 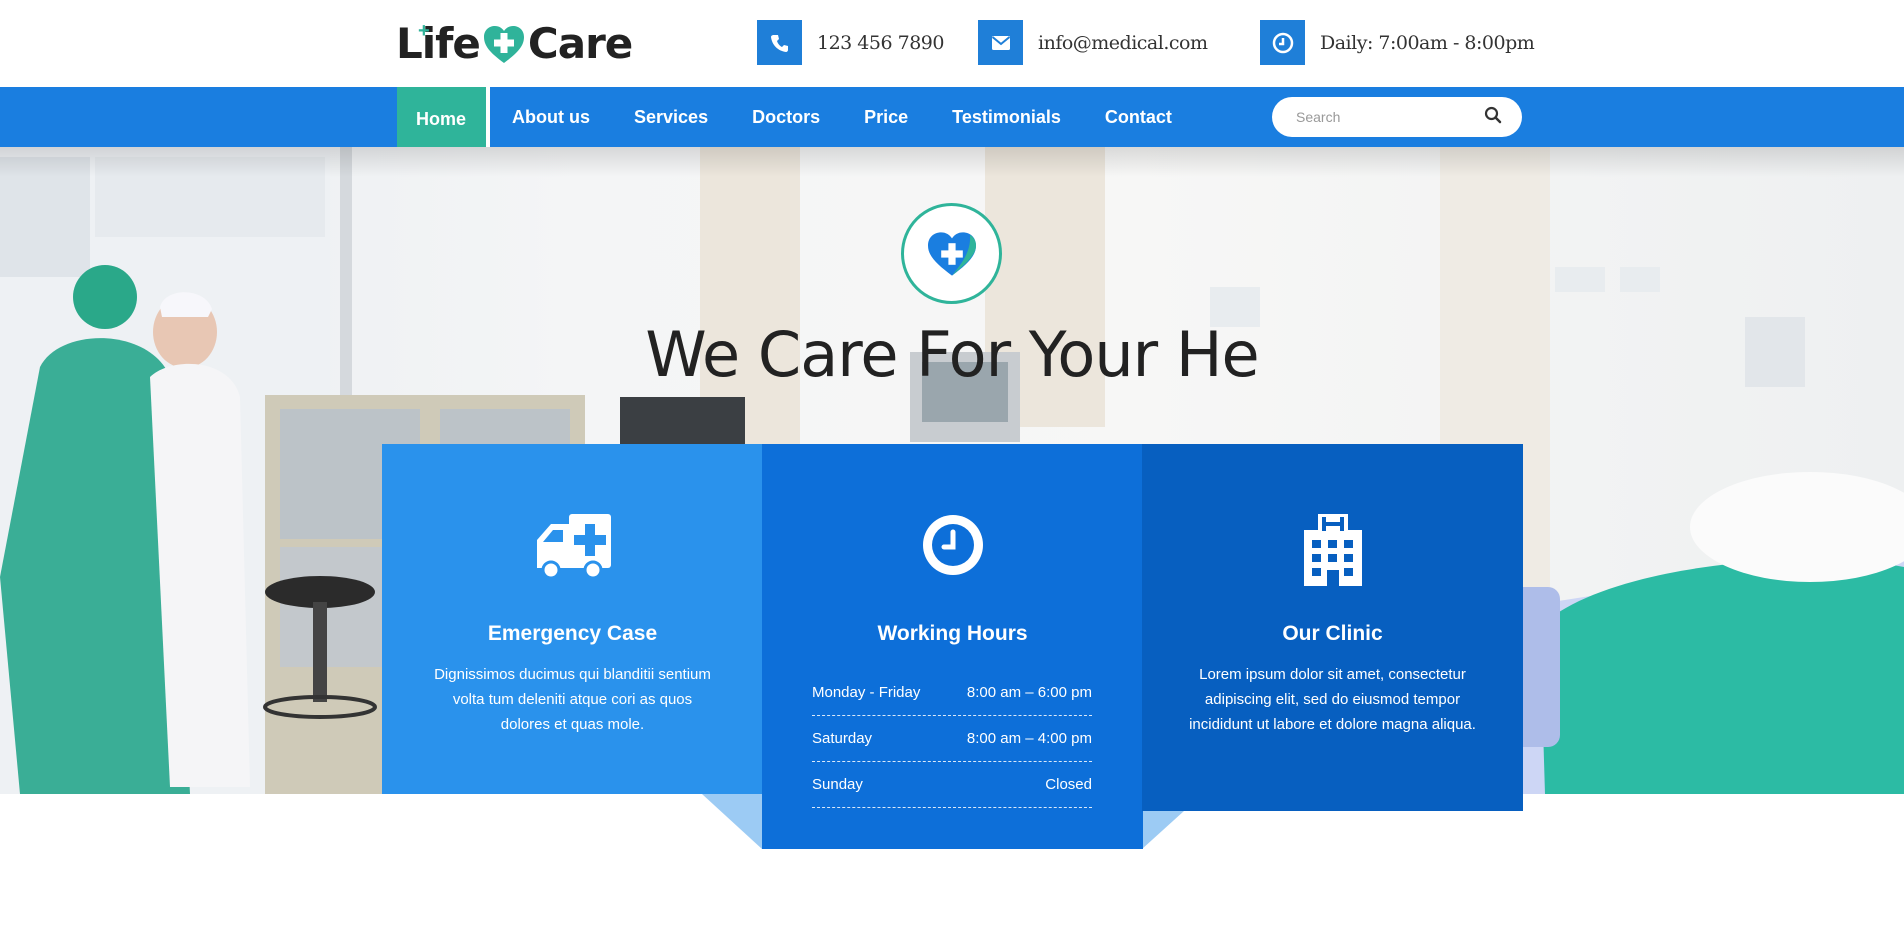 What do you see at coordinates (952, 633) in the screenshot?
I see `working-hours-card-title: Working Hours` at bounding box center [952, 633].